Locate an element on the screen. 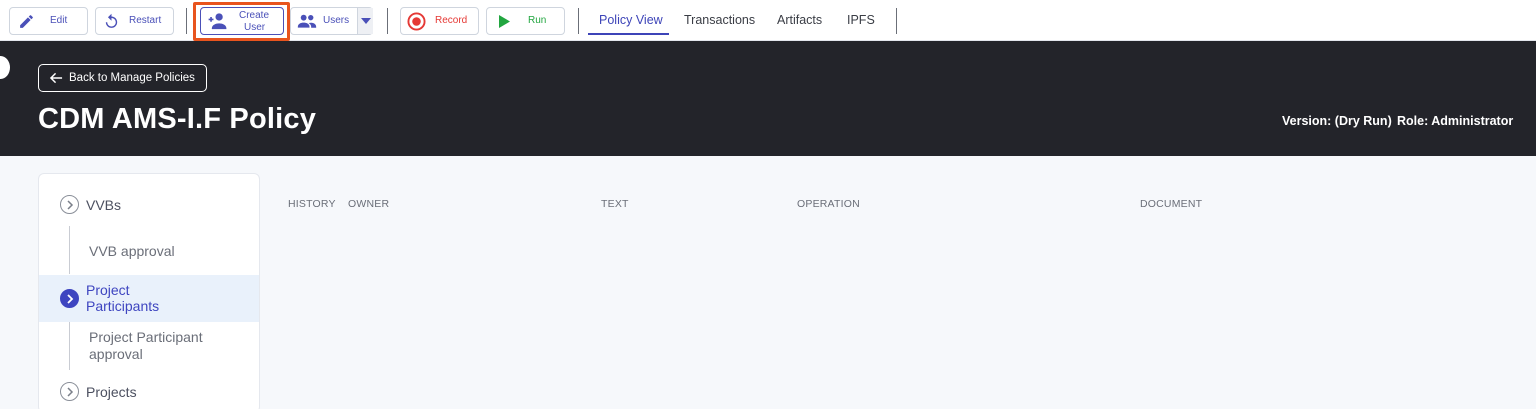  record-icon is located at coordinates (416, 21).